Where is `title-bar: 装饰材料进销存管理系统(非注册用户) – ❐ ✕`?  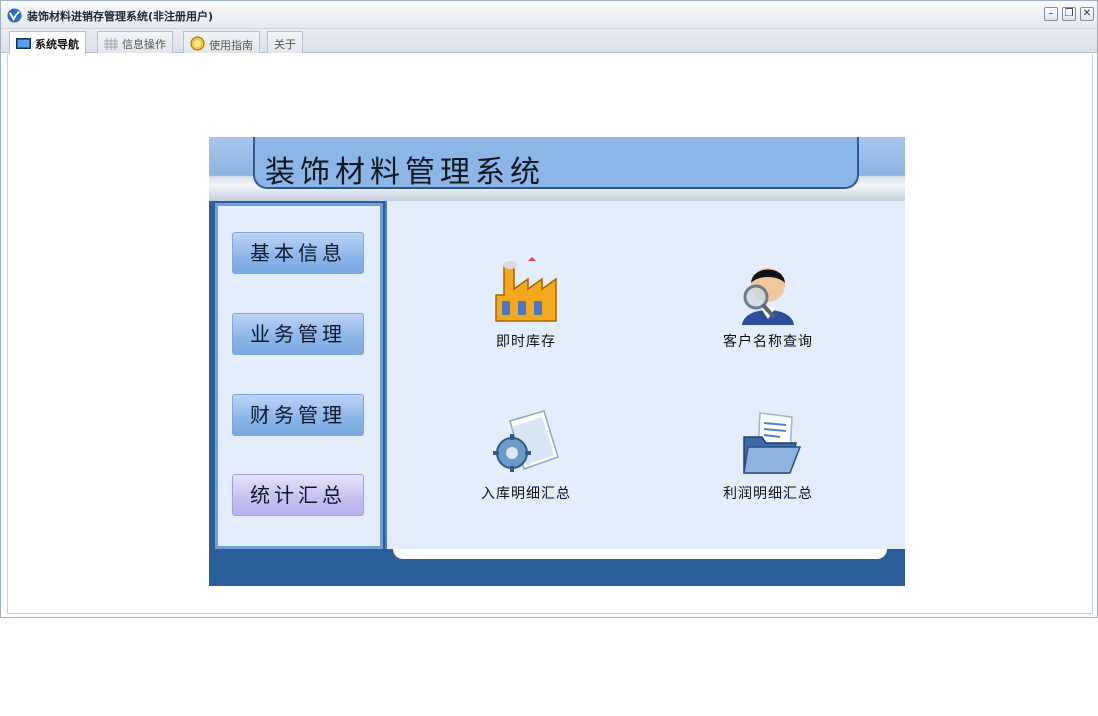
title-bar: 装饰材料进销存管理系统(非注册用户) – ❐ ✕ is located at coordinates (549, 15).